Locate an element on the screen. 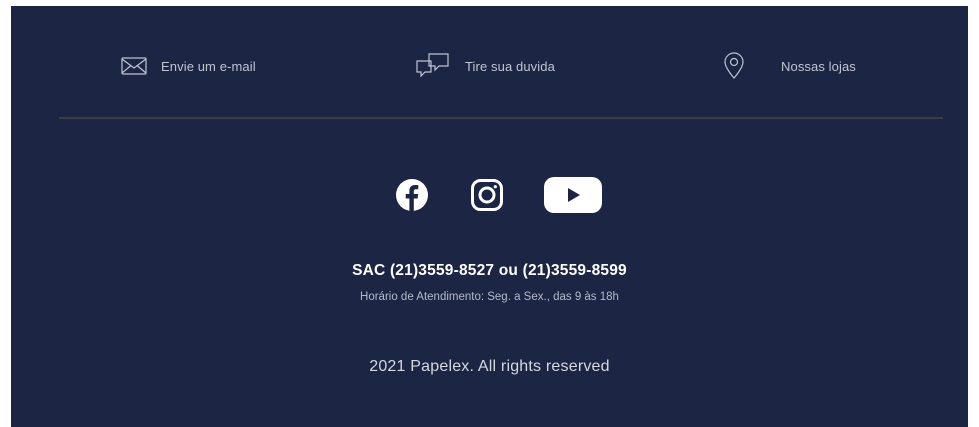  stores-link: Nossas lojas is located at coordinates (789, 66).